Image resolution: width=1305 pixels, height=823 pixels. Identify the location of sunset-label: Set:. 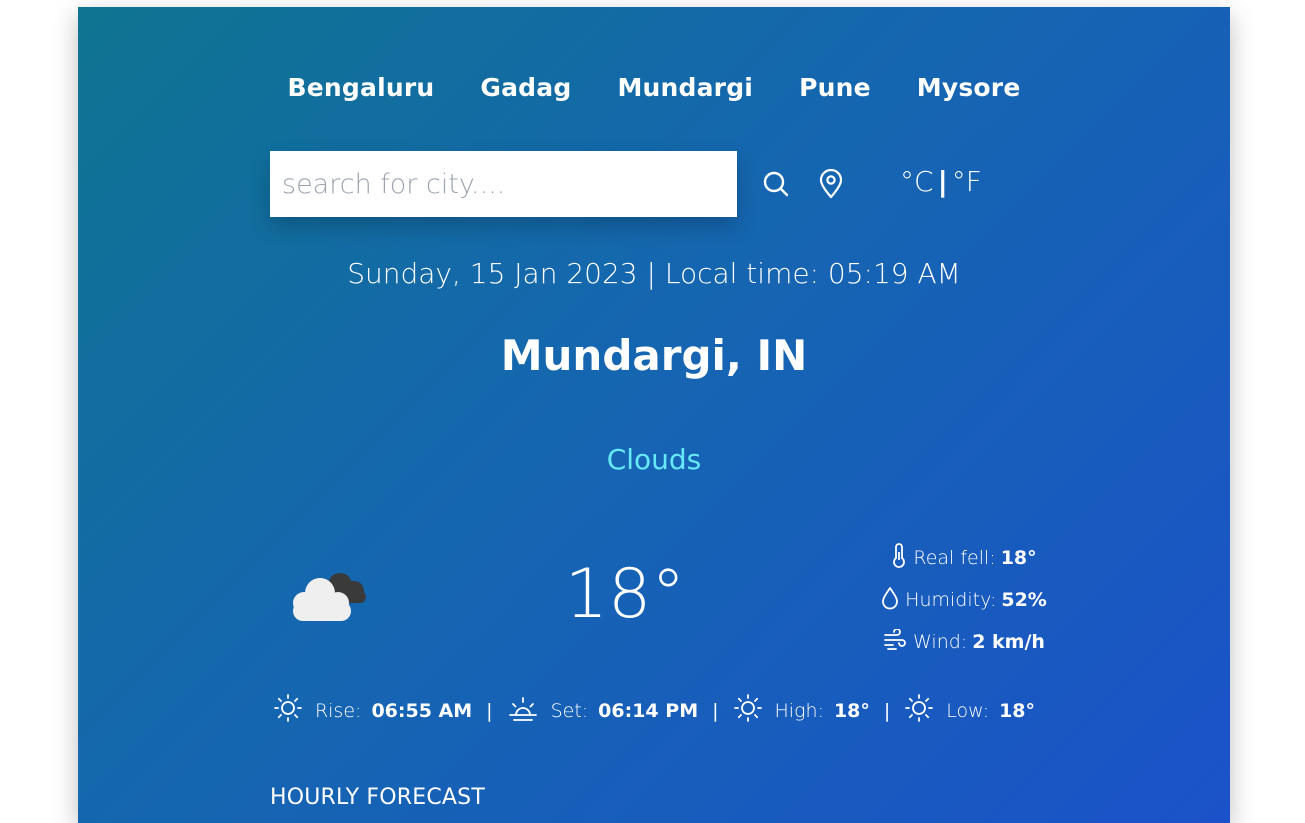
(569, 710).